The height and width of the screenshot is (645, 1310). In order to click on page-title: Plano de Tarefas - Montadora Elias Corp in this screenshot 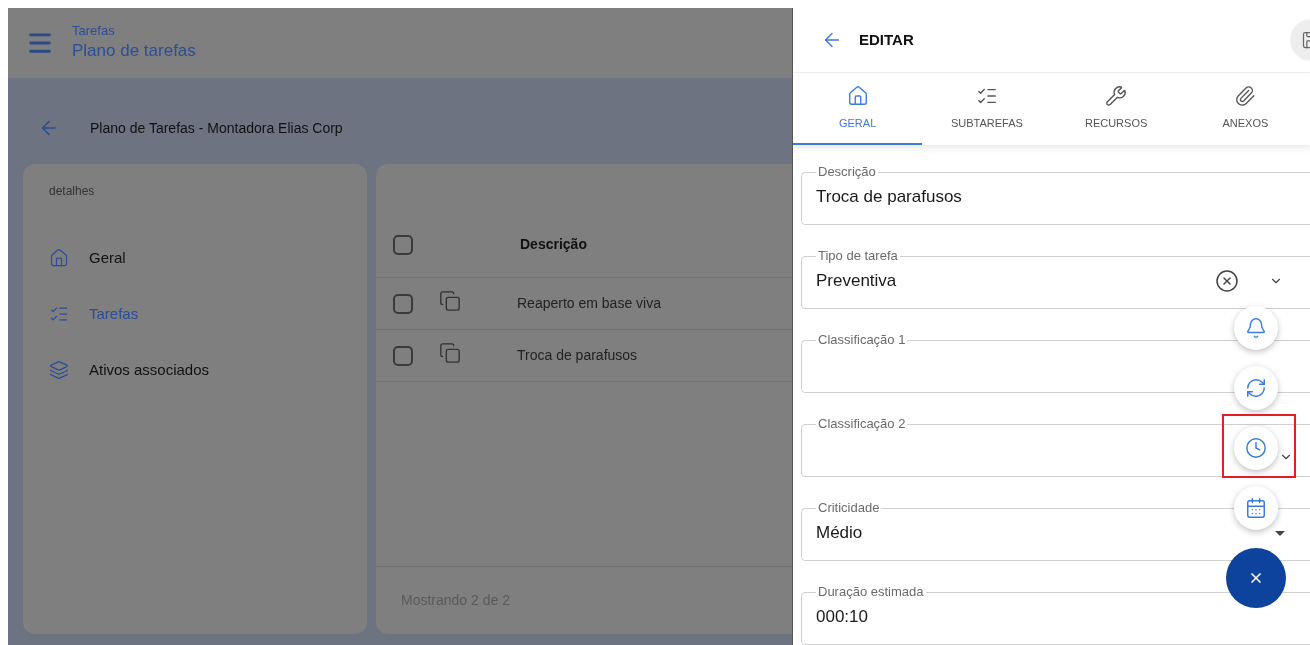, I will do `click(216, 128)`.